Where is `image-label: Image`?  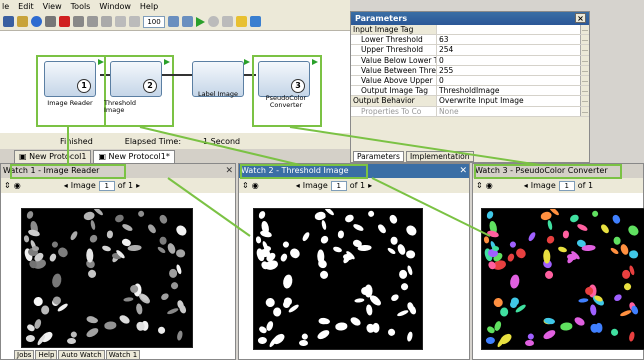
image-label: Image is located at coordinates (83, 185).